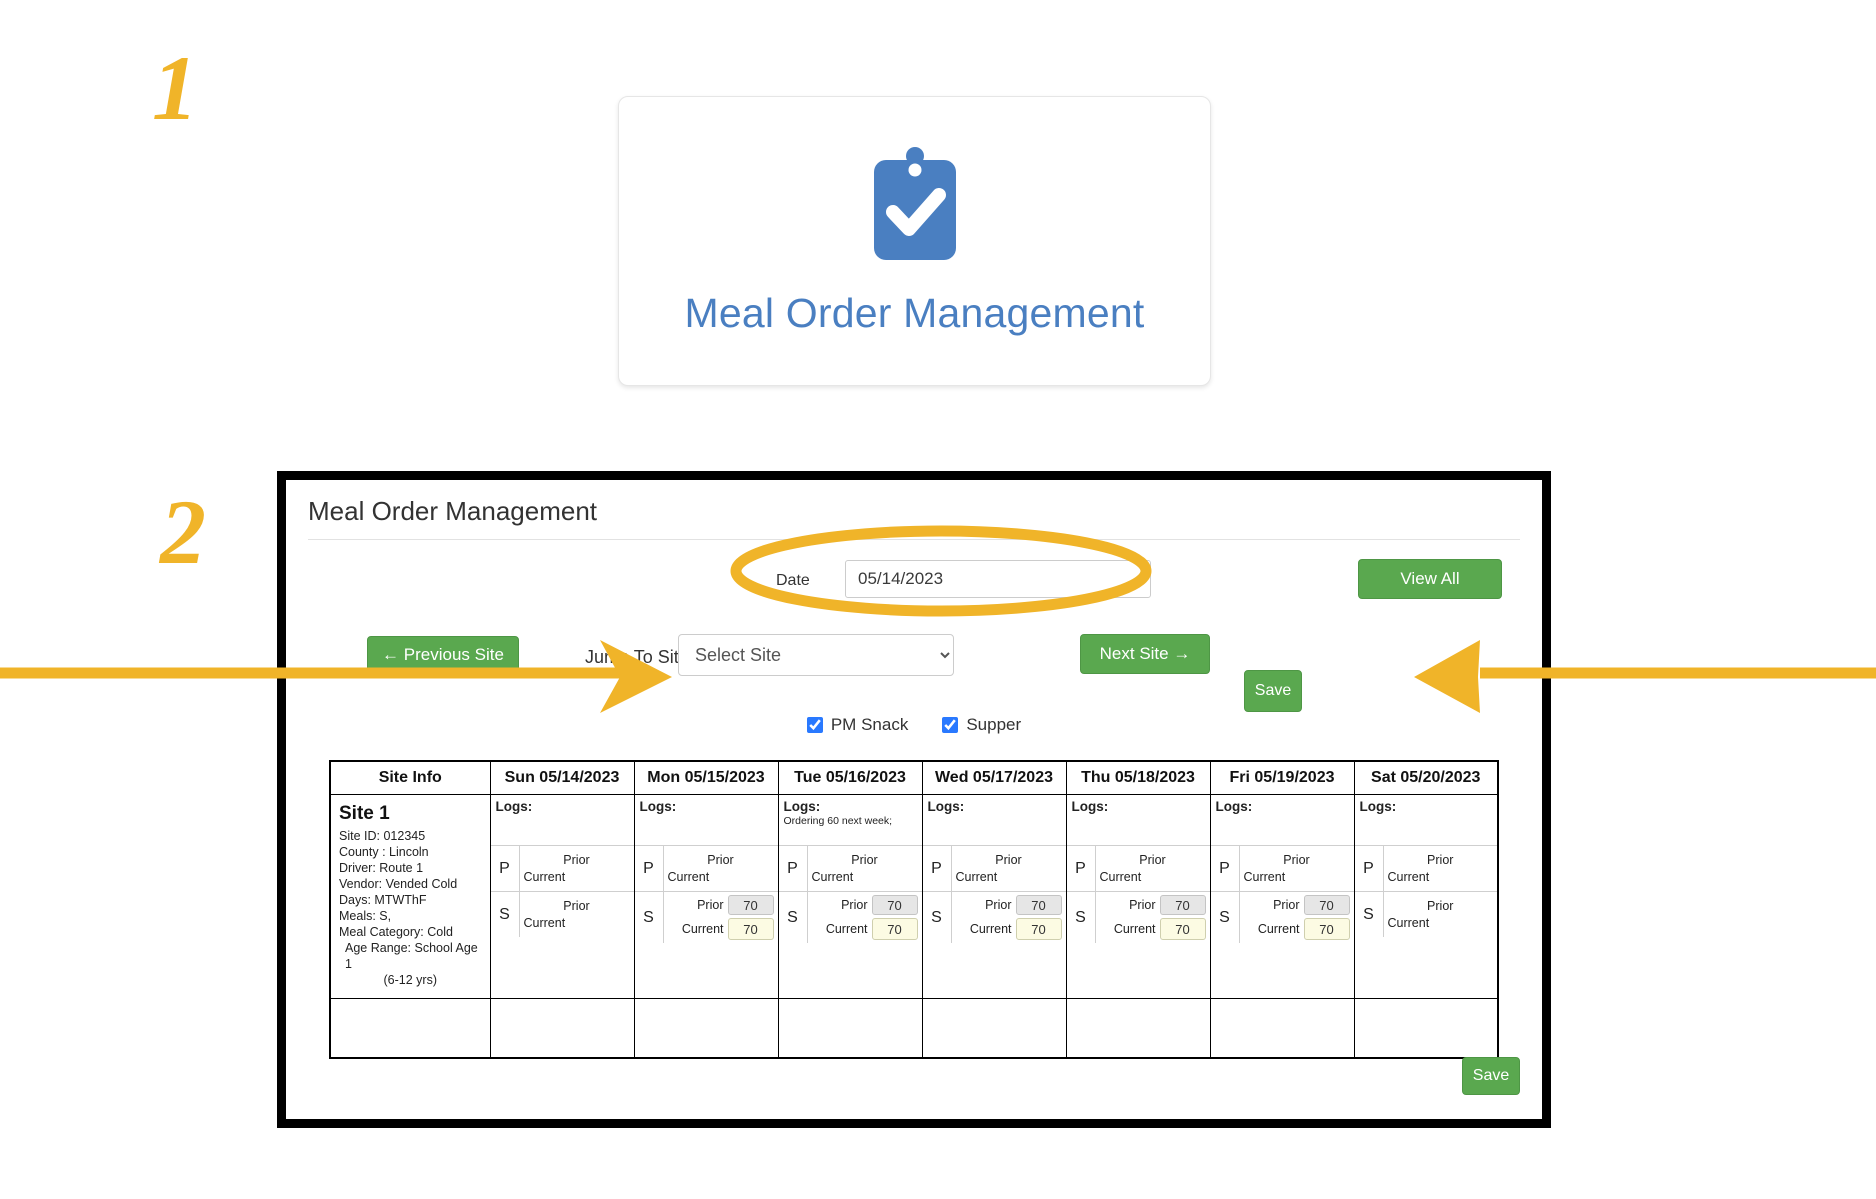 The width and height of the screenshot is (1876, 1199). What do you see at coordinates (1038, 929) in the screenshot?
I see `current-input-s-wed` at bounding box center [1038, 929].